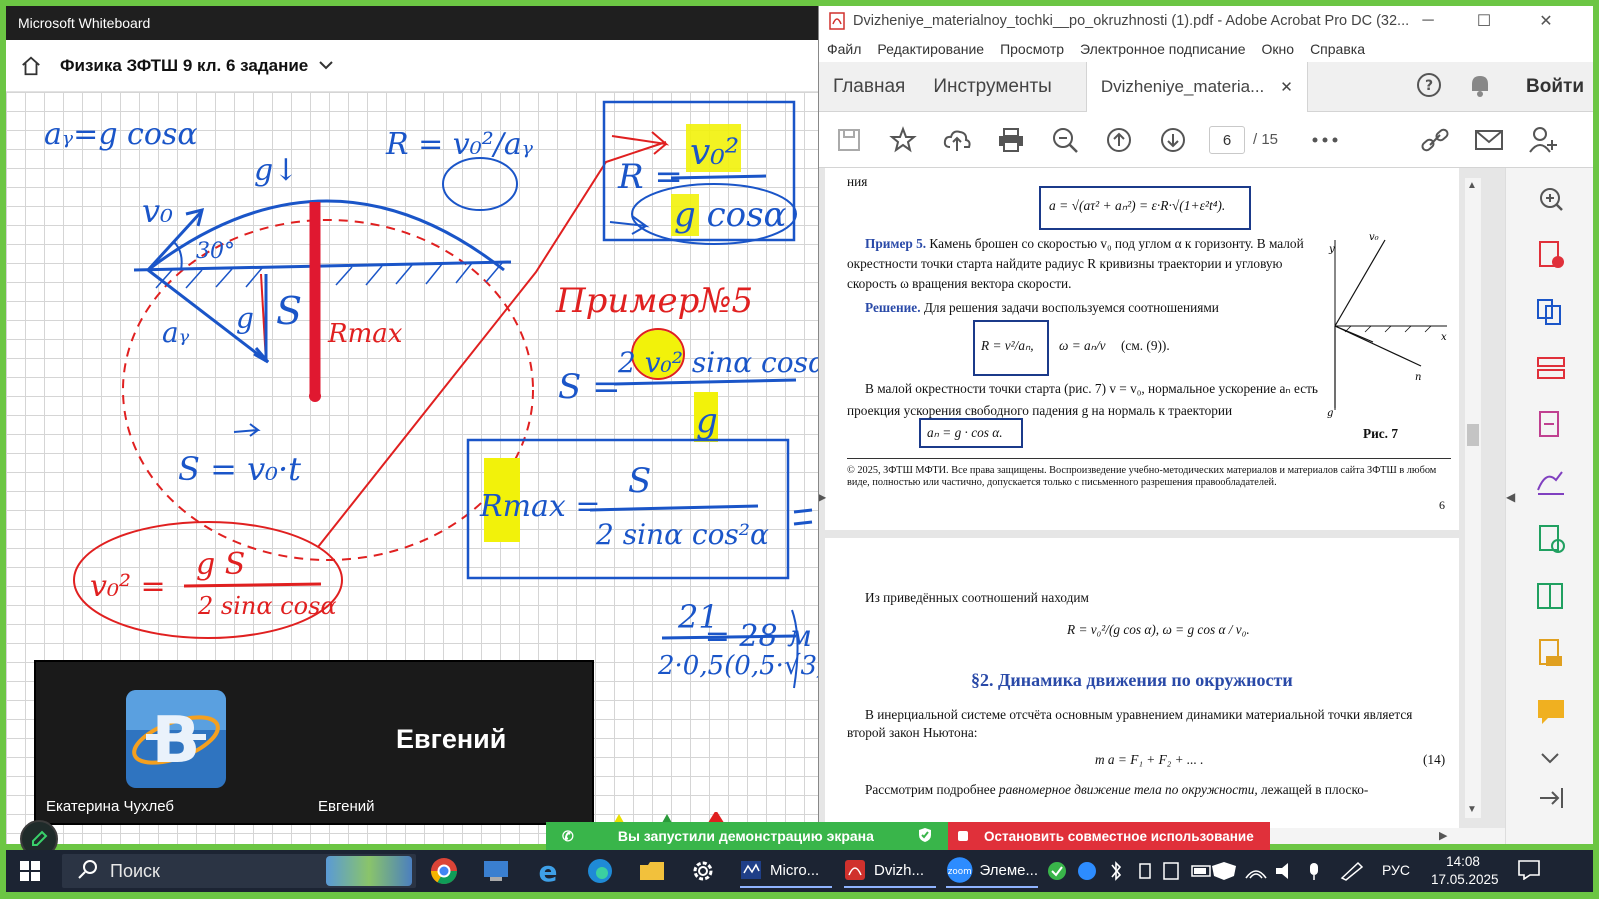 The width and height of the screenshot is (1599, 899). Describe the element at coordinates (1434, 759) in the screenshot. I see `equation-14-number: (14)` at that location.